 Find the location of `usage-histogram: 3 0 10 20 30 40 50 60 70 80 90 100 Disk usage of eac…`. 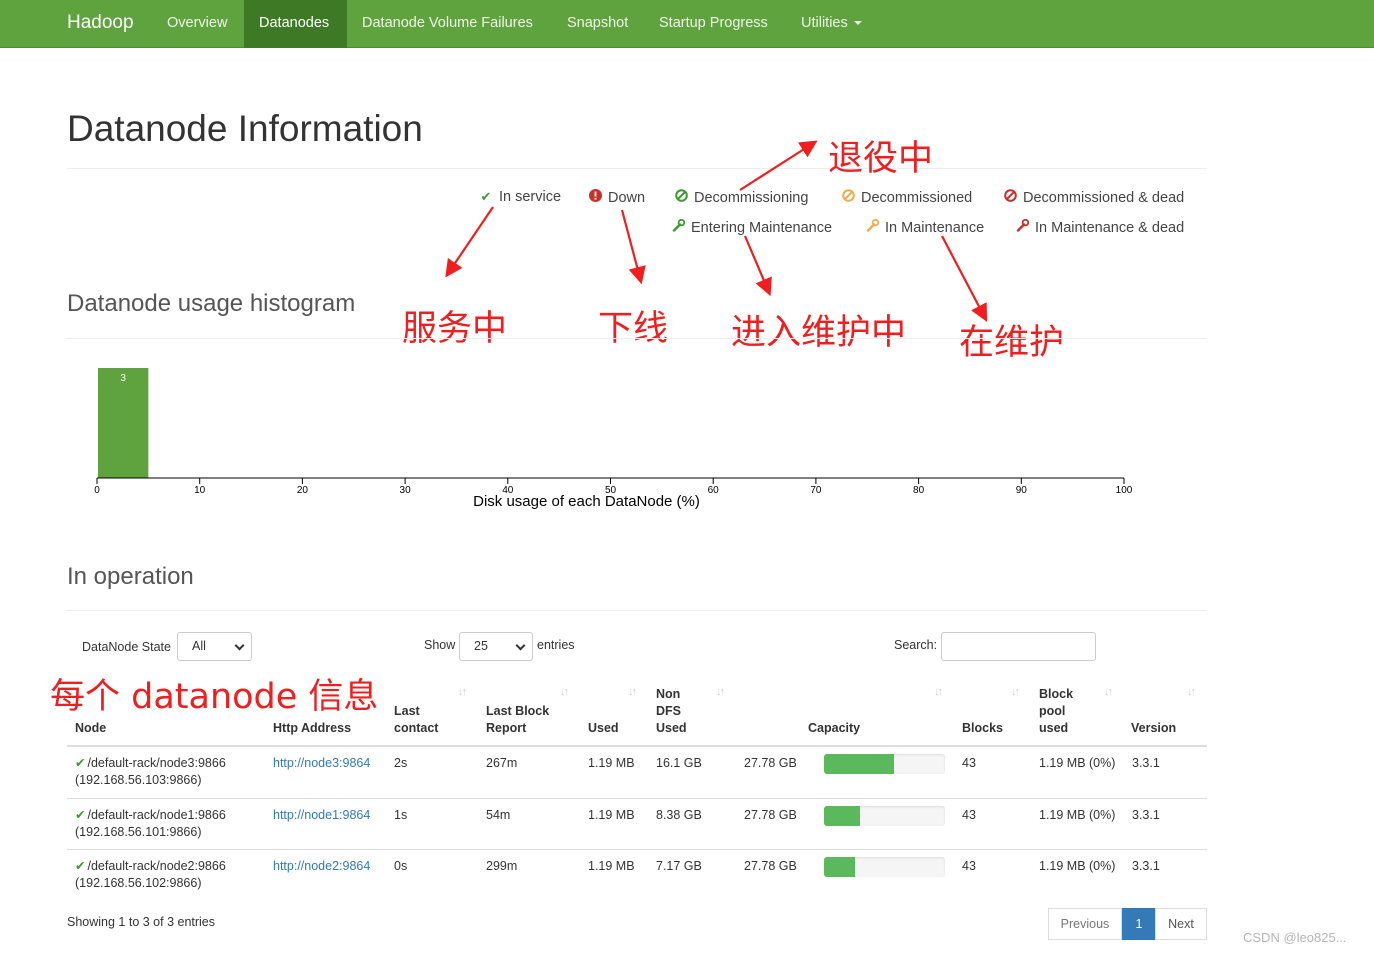

usage-histogram: 3 0 10 20 30 40 50 60 70 80 90 100 Disk usage of eac… is located at coordinates (605, 435).